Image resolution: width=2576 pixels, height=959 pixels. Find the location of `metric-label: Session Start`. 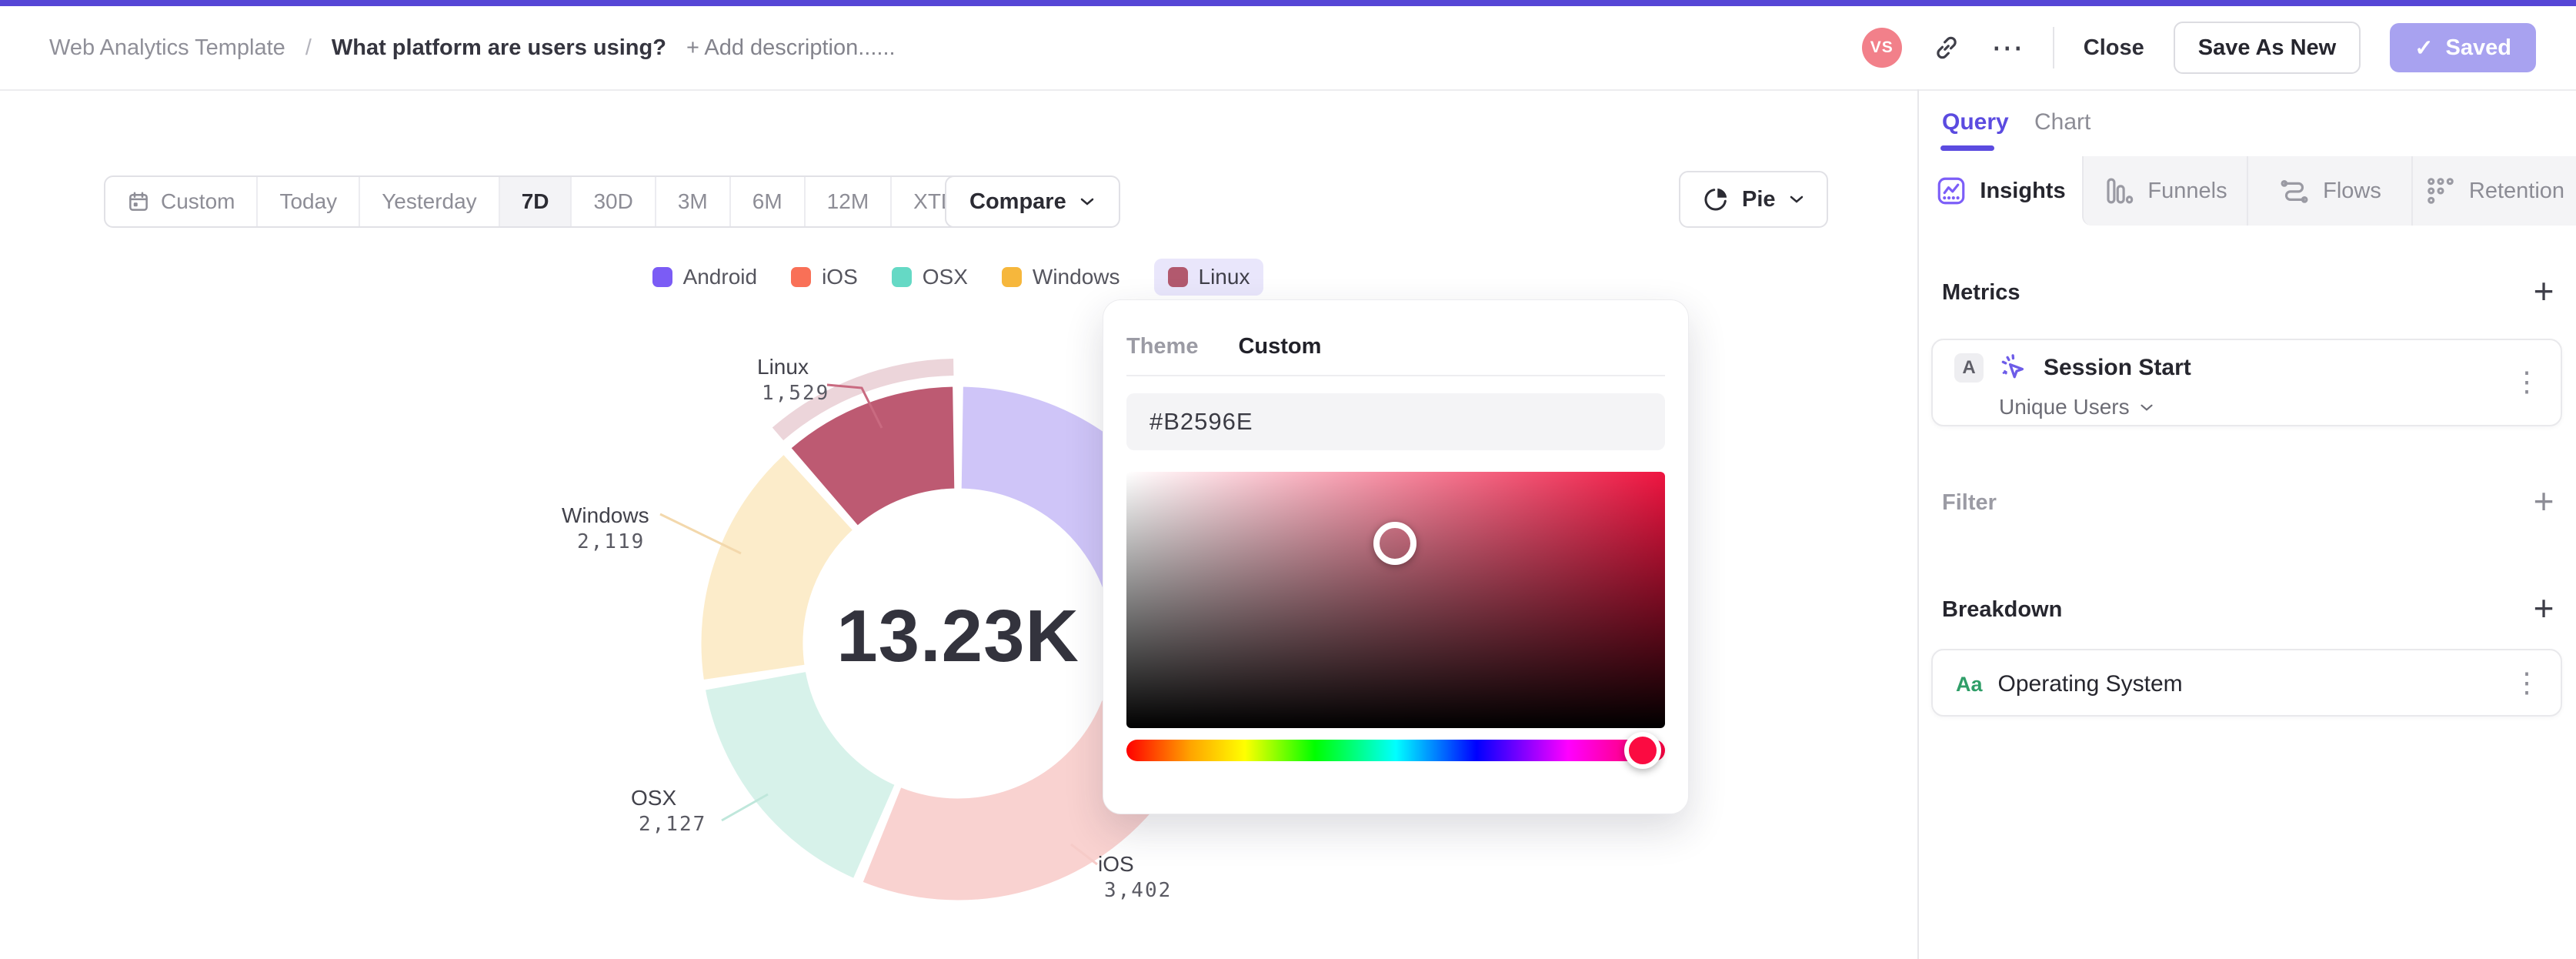

metric-label: Session Start is located at coordinates (2117, 367).